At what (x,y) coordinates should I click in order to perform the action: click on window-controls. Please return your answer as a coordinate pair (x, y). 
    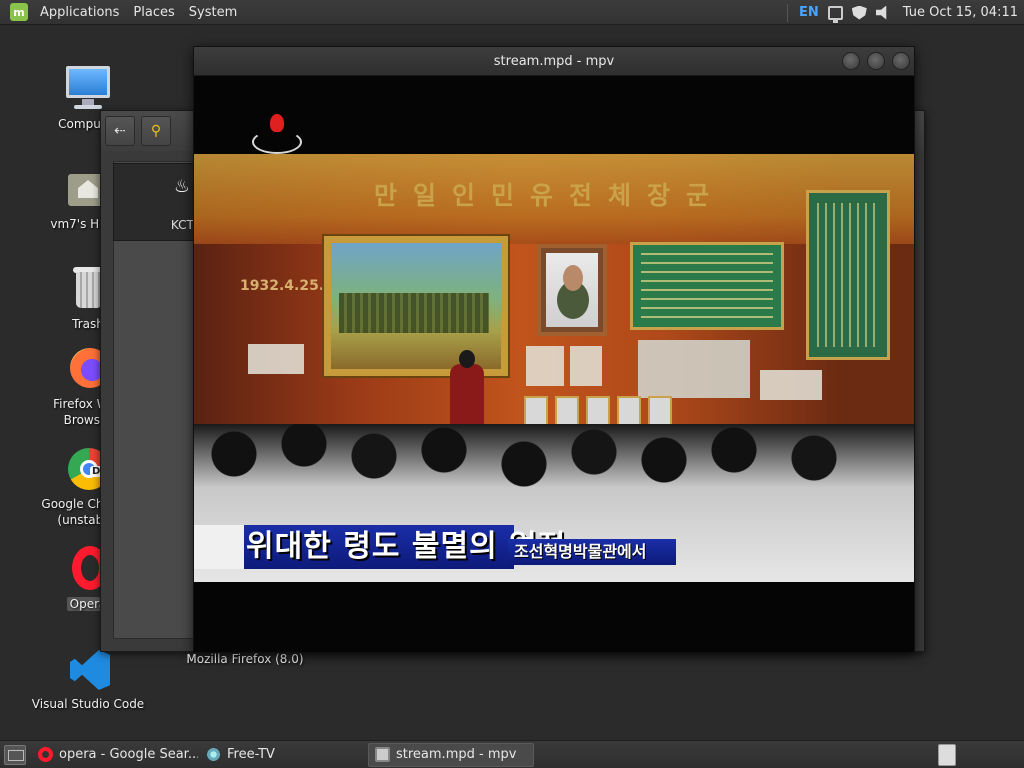
    Looking at the image, I should click on (876, 61).